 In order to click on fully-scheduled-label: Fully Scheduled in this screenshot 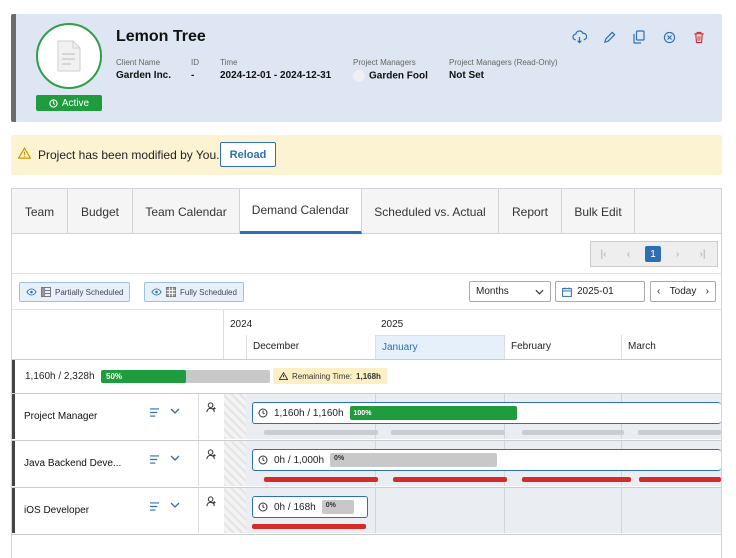, I will do `click(208, 292)`.